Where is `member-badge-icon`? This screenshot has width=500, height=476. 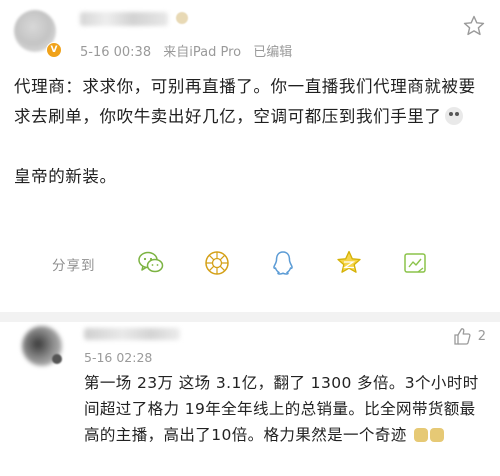 member-badge-icon is located at coordinates (182, 18).